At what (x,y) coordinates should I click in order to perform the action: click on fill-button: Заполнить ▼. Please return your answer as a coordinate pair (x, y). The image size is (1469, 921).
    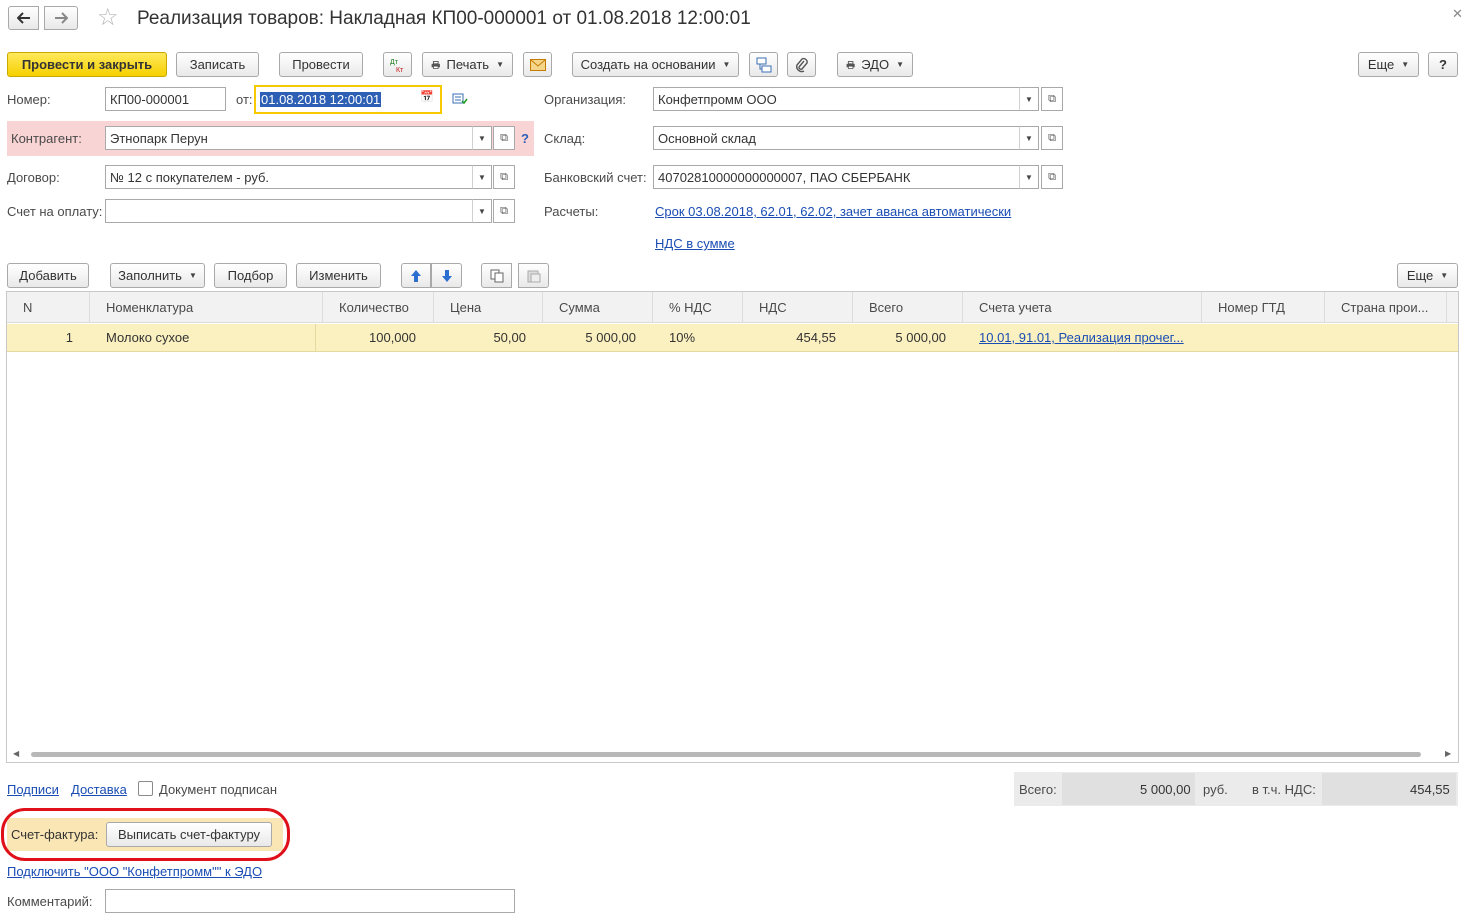
    Looking at the image, I should click on (157, 275).